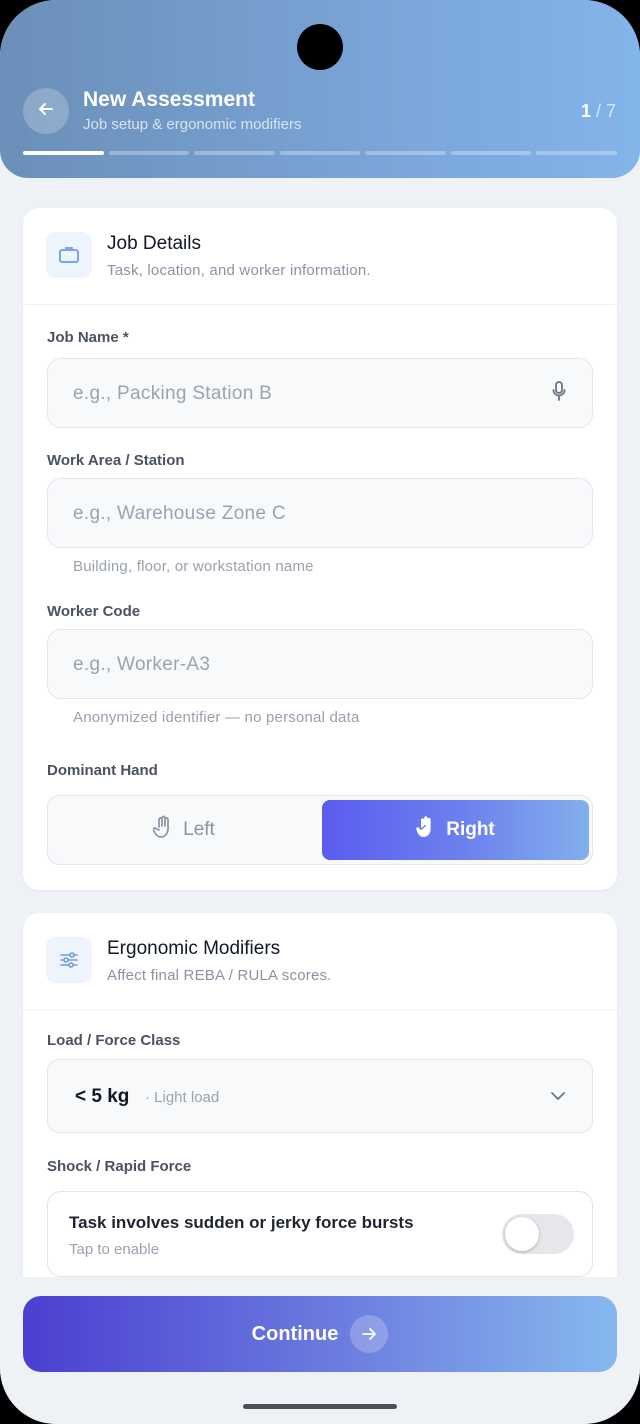 Image resolution: width=640 pixels, height=1424 pixels. What do you see at coordinates (369, 1334) in the screenshot?
I see `arrow-right-icon` at bounding box center [369, 1334].